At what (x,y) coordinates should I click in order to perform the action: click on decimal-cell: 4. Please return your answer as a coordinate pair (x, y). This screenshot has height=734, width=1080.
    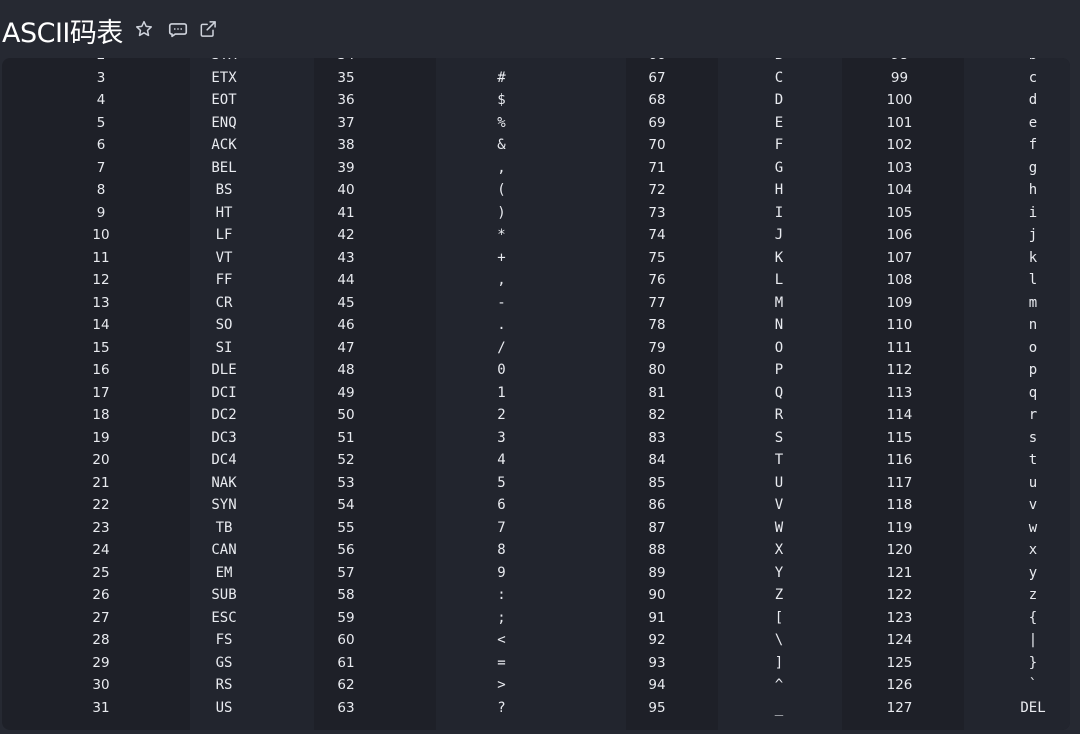
    Looking at the image, I should click on (101, 100).